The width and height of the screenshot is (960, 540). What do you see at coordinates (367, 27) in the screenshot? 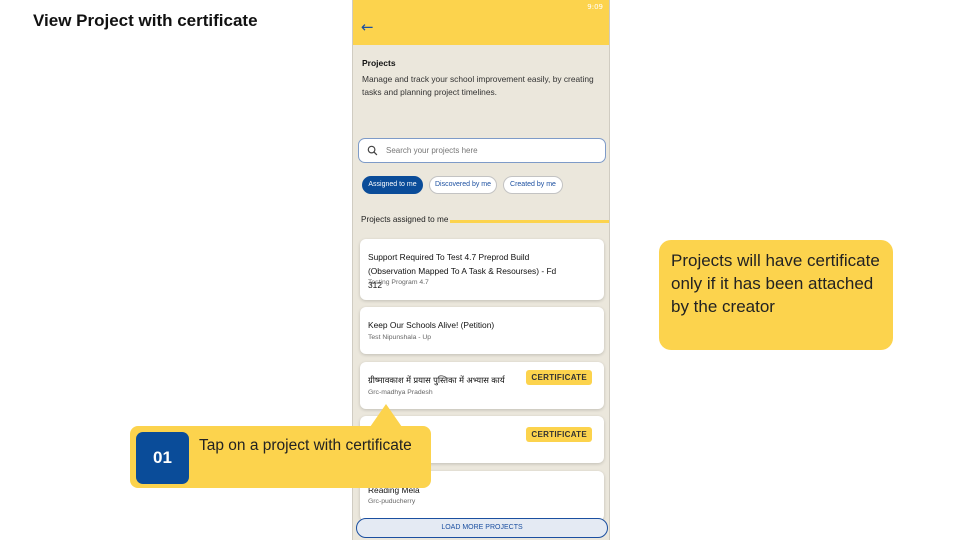
I see `back-arrow-icon: ←` at bounding box center [367, 27].